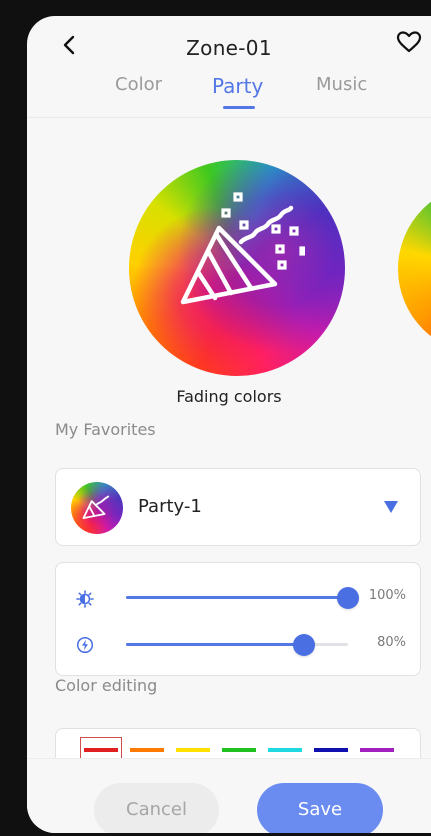 Image resolution: width=431 pixels, height=836 pixels. Describe the element at coordinates (85, 599) in the screenshot. I see `brightness-icon` at that location.